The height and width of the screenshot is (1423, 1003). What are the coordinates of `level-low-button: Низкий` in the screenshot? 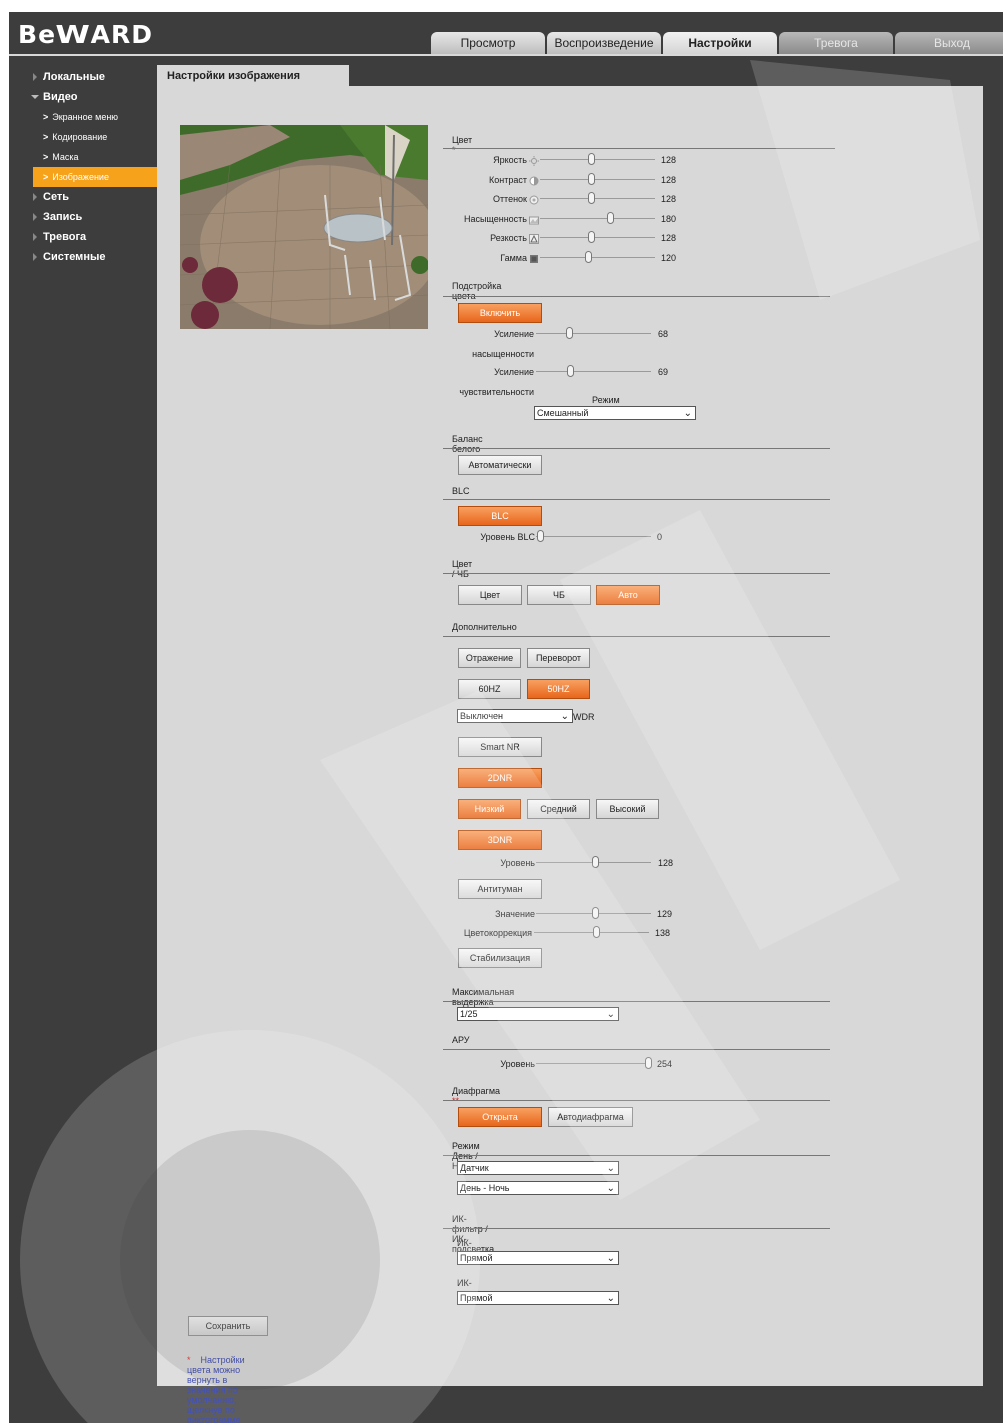 It's located at (489, 809).